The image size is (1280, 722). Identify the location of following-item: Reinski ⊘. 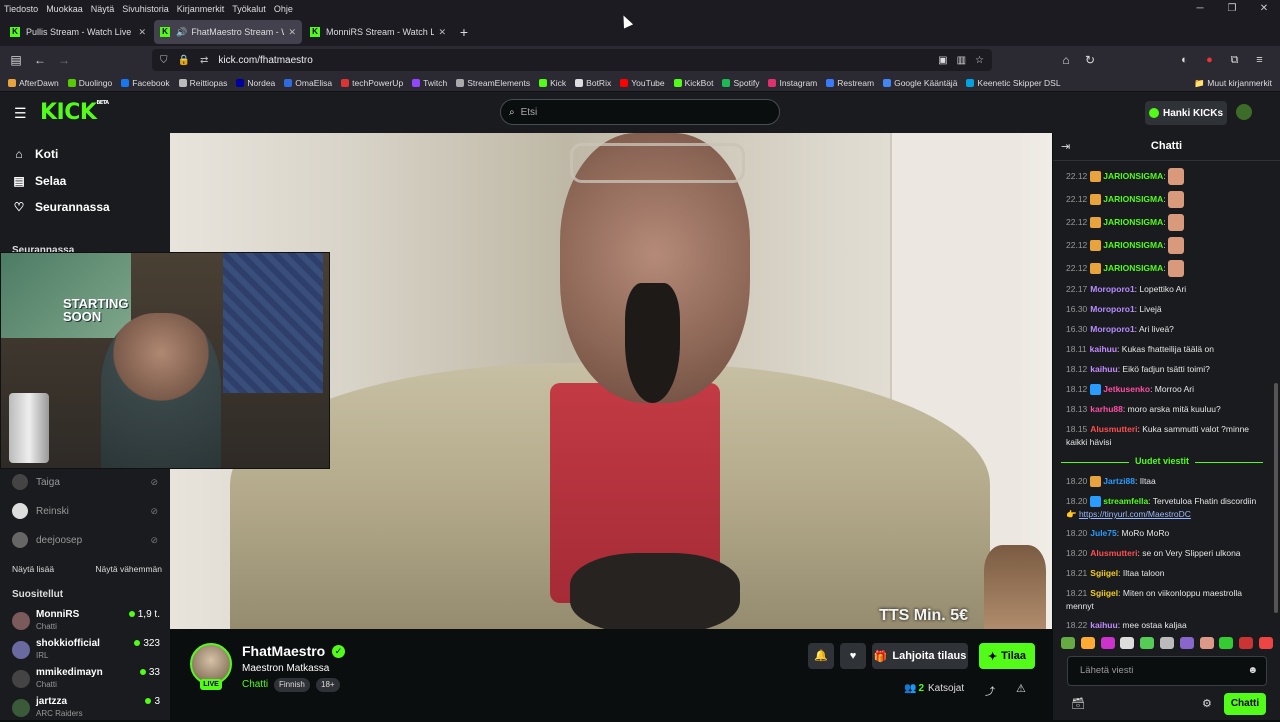
(87, 511).